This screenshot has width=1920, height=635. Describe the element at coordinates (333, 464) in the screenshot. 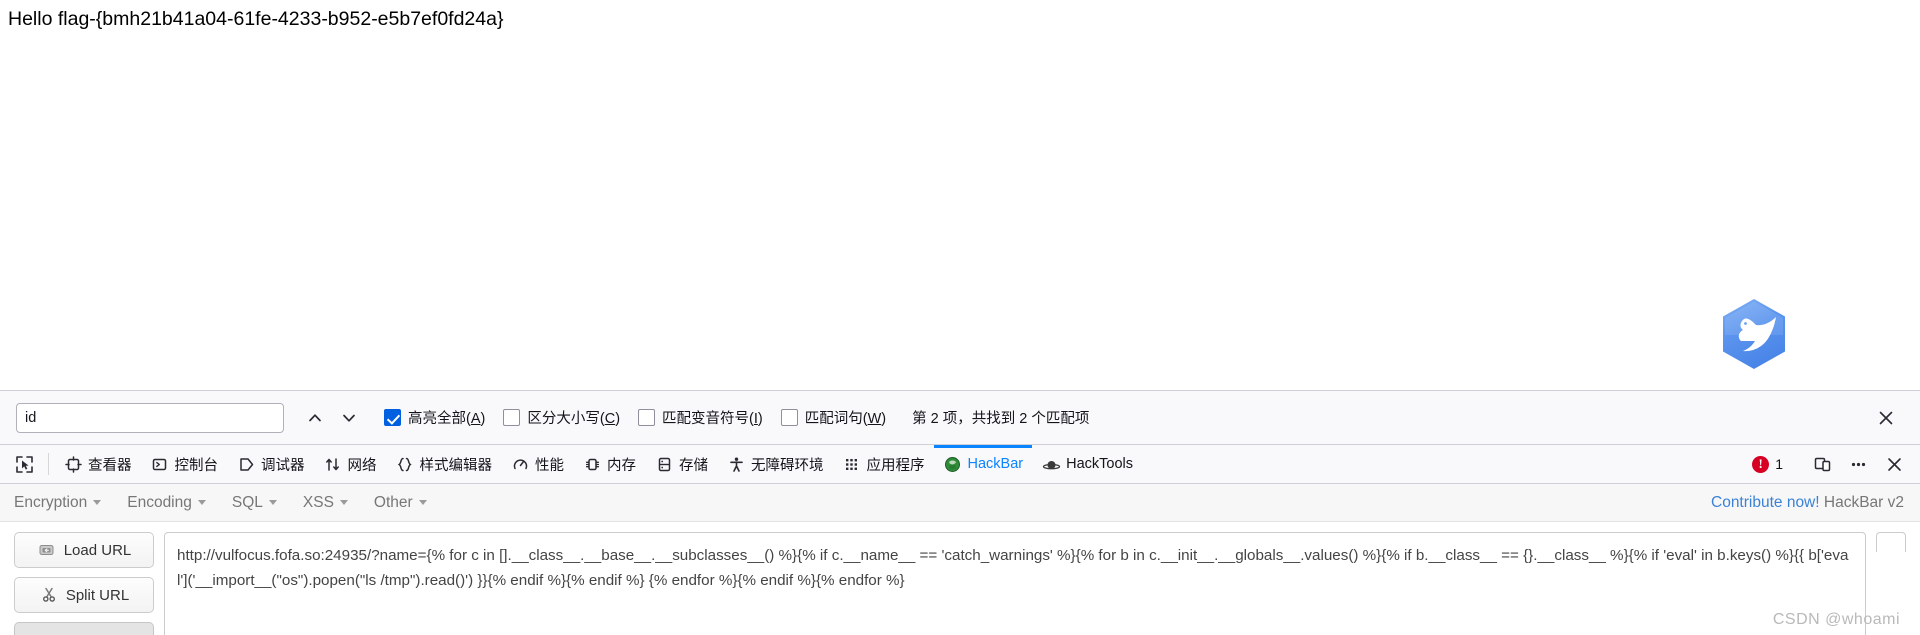

I see `network-icon` at that location.